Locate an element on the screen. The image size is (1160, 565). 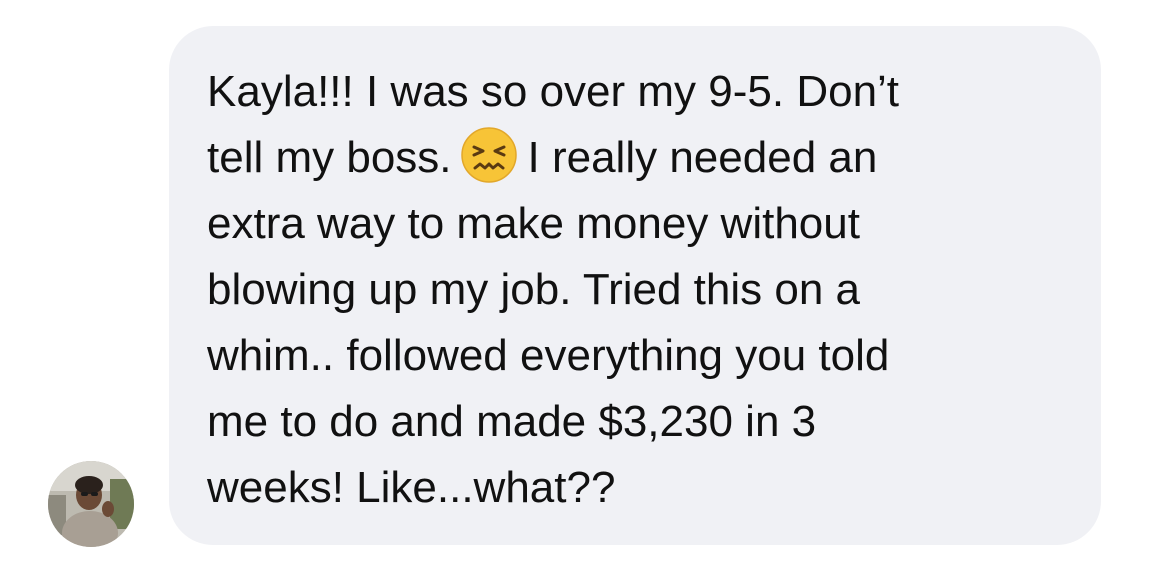
message-line: tell my boss. I really needed an is located at coordinates (639, 158).